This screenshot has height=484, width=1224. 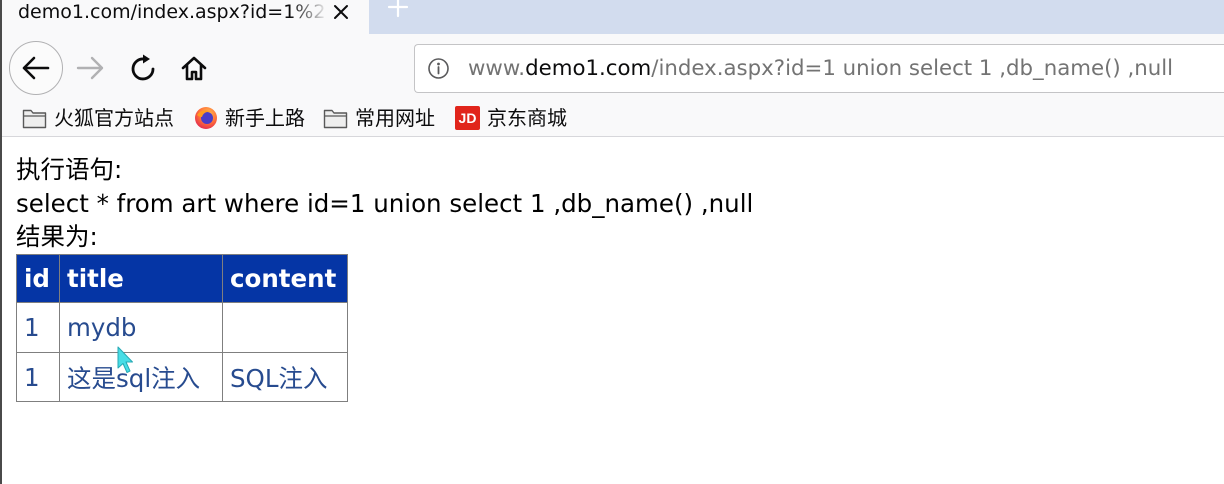 I want to click on bookmark-label: 京东商城, so click(x=527, y=118).